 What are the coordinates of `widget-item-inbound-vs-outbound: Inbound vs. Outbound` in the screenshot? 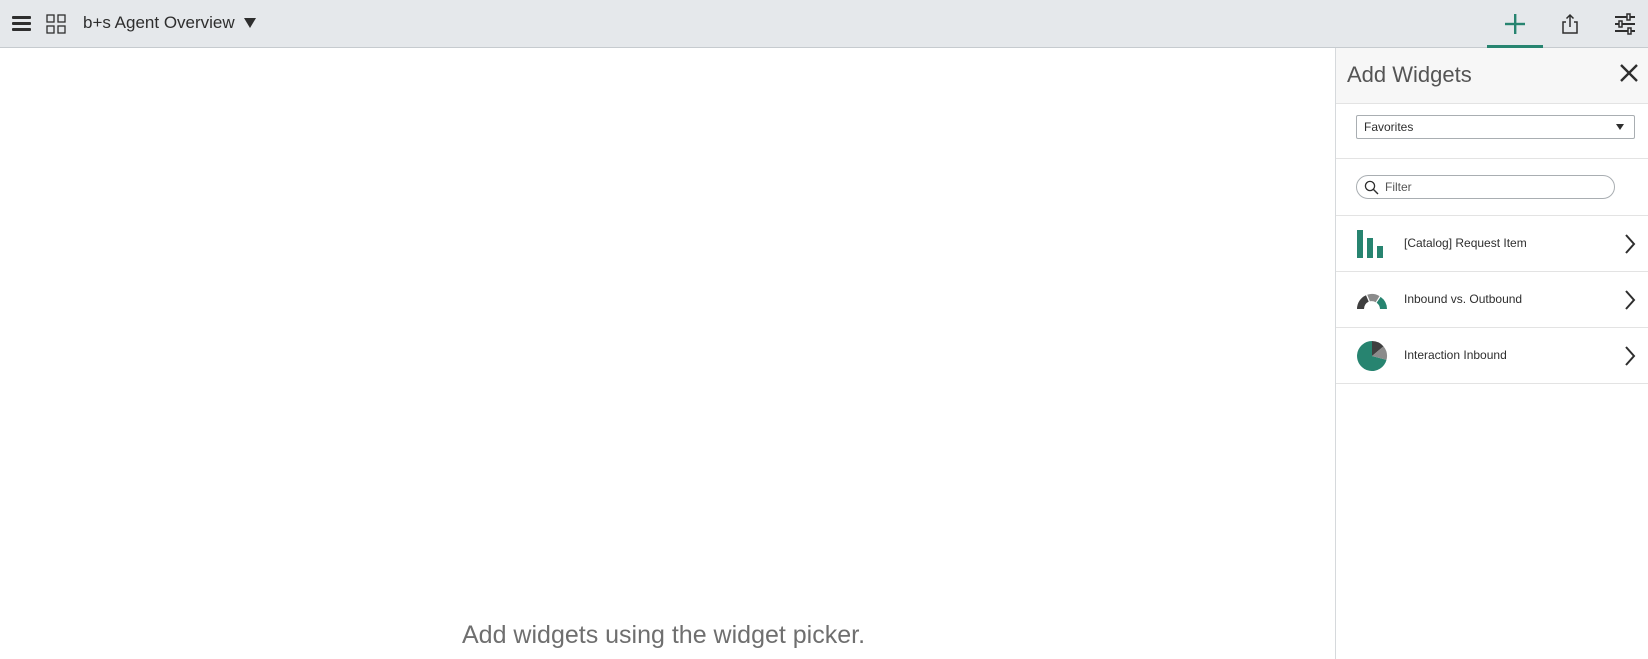 It's located at (1492, 300).